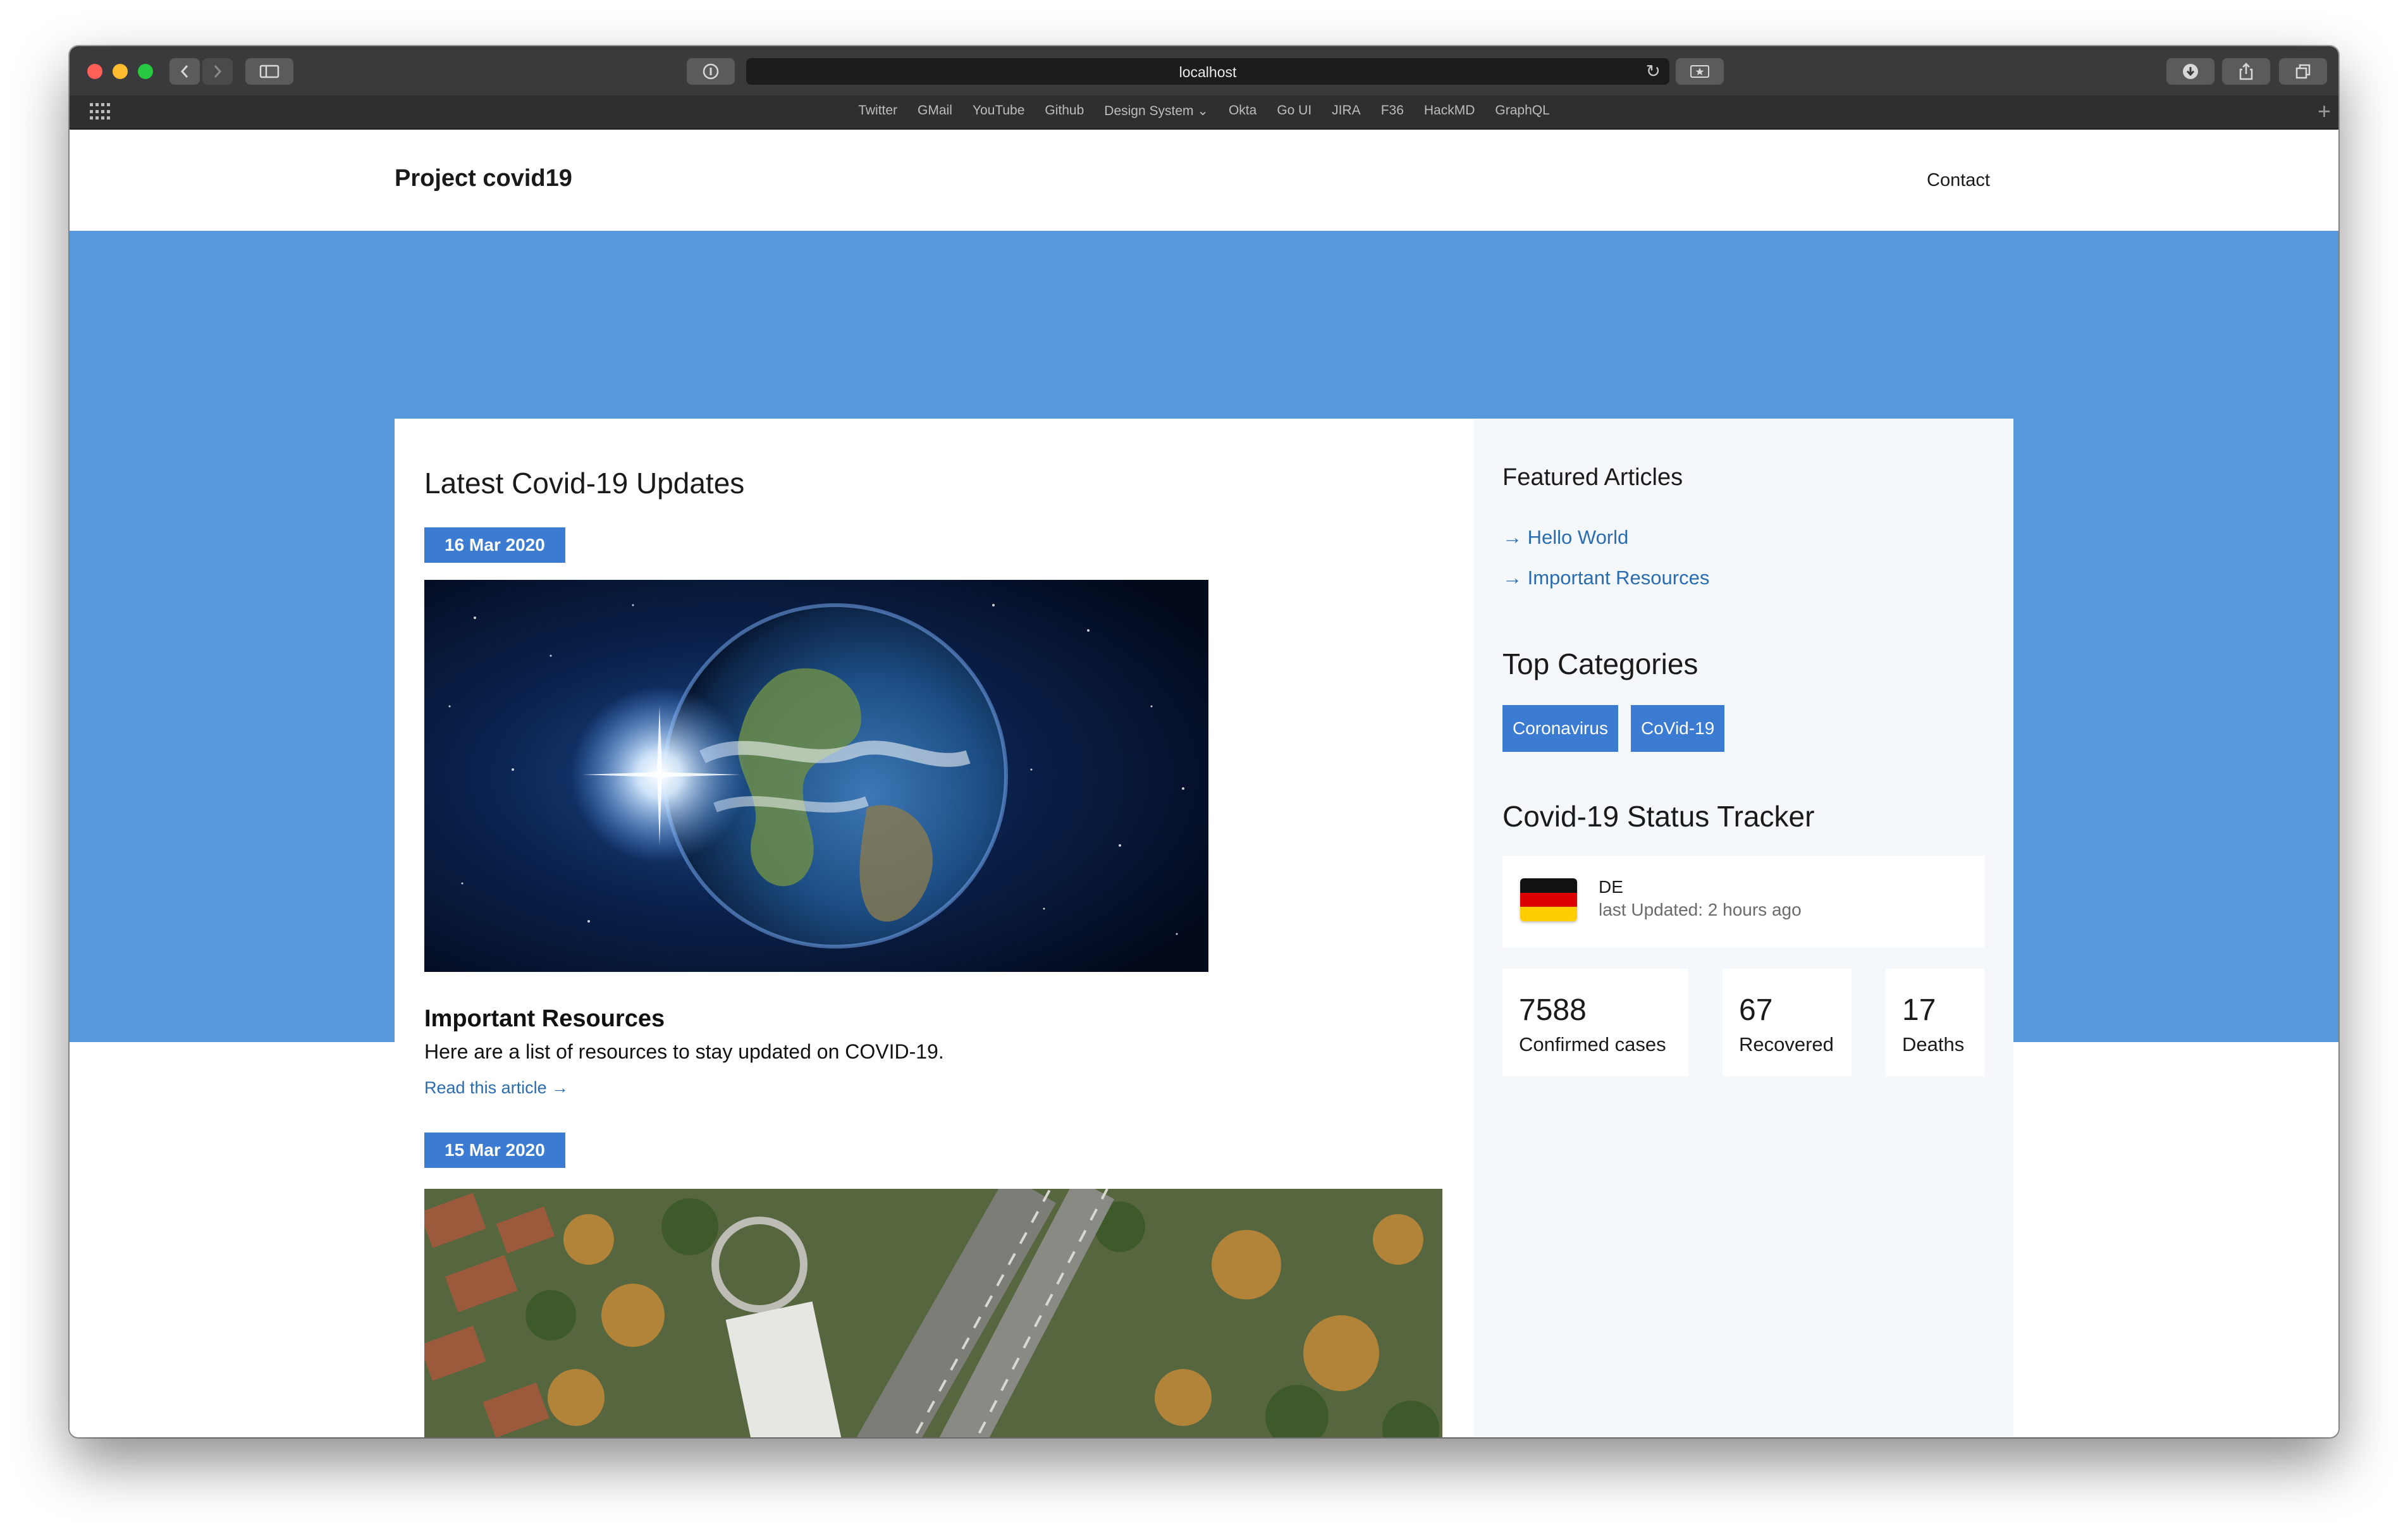 Image resolution: width=2408 pixels, height=1529 pixels. What do you see at coordinates (1064, 111) in the screenshot?
I see `favorite-github: Github` at bounding box center [1064, 111].